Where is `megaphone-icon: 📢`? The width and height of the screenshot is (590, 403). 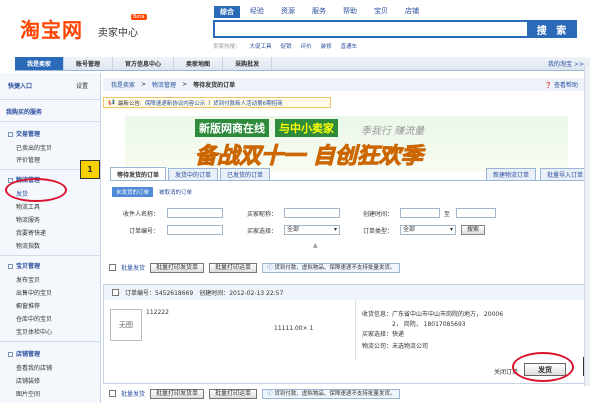
megaphone-icon: 📢 is located at coordinates (111, 102).